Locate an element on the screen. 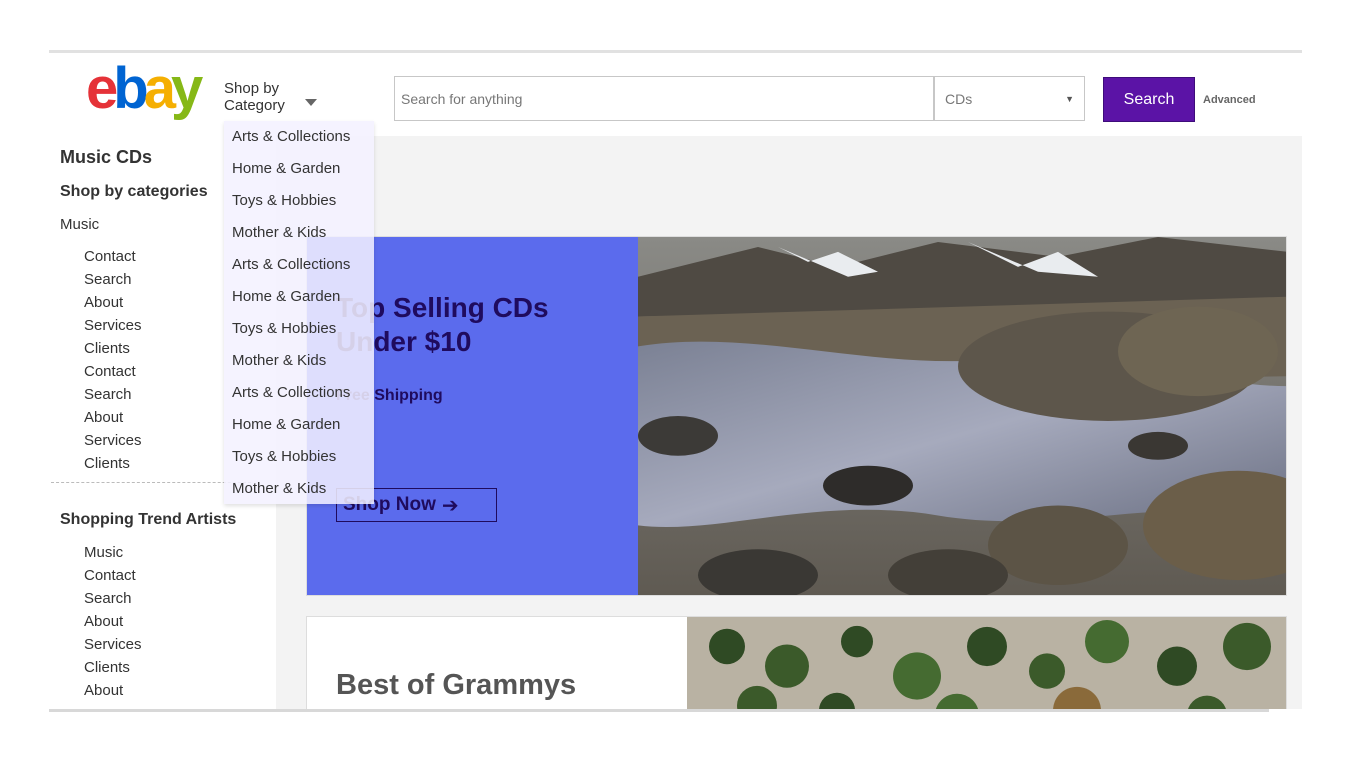  sidebar-divider is located at coordinates (151, 482).